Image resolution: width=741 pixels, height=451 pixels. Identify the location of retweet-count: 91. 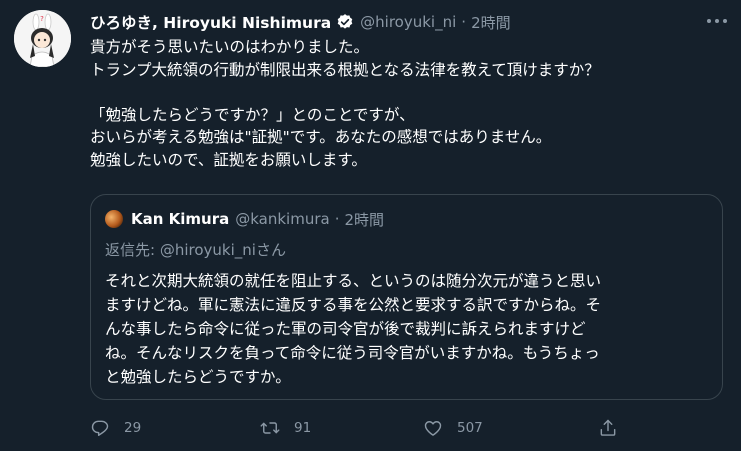
(303, 428).